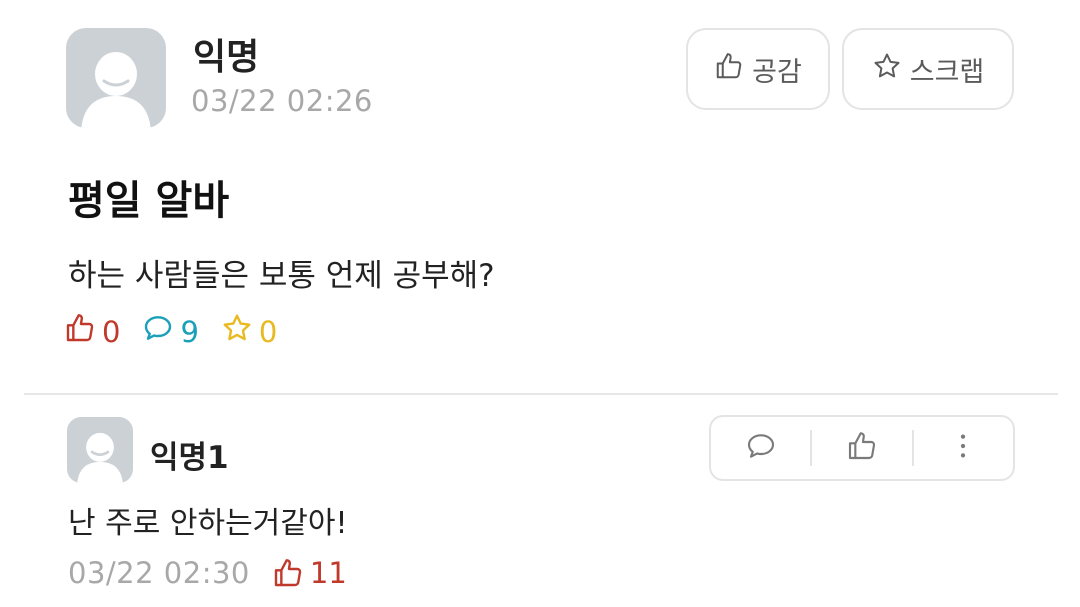  I want to click on post-author-avatar, so click(116, 78).